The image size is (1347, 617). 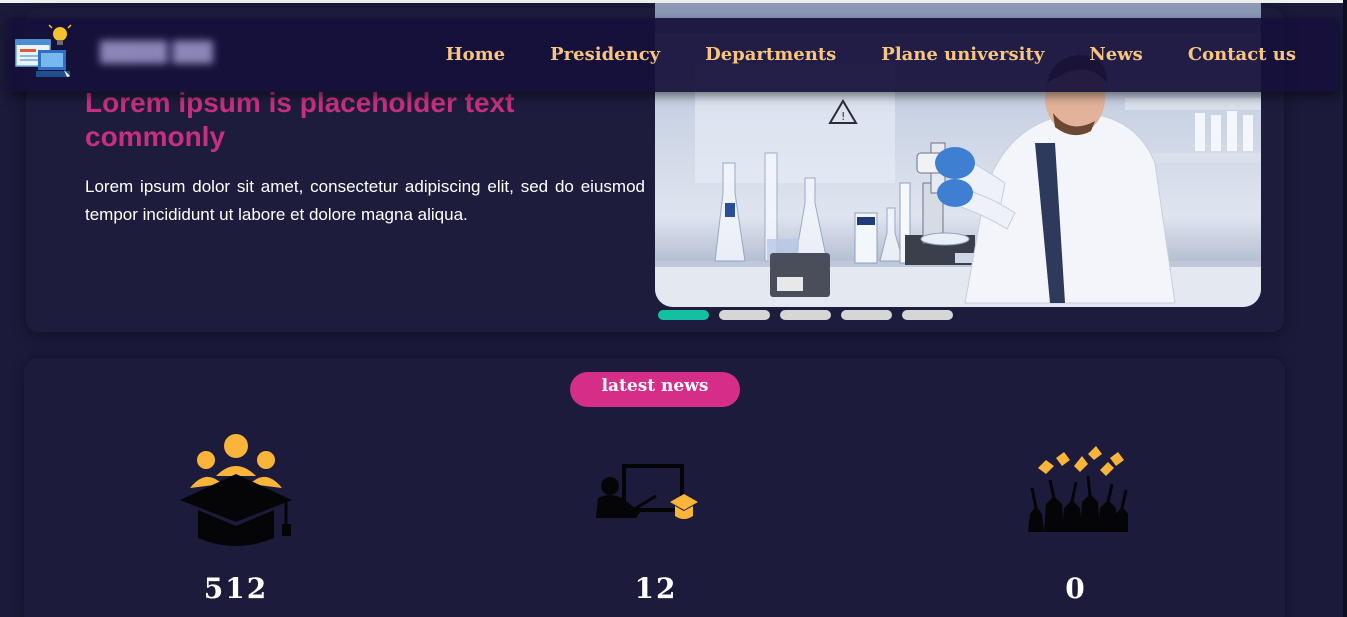 What do you see at coordinates (962, 54) in the screenshot?
I see `nav-plane-university: Plane university` at bounding box center [962, 54].